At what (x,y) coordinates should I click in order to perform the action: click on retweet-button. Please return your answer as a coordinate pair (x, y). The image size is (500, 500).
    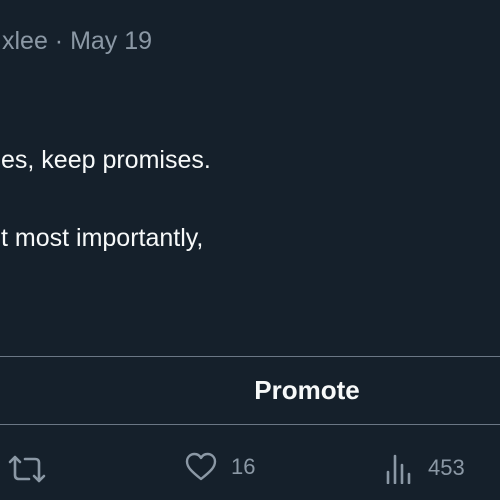
    Looking at the image, I should click on (27, 469).